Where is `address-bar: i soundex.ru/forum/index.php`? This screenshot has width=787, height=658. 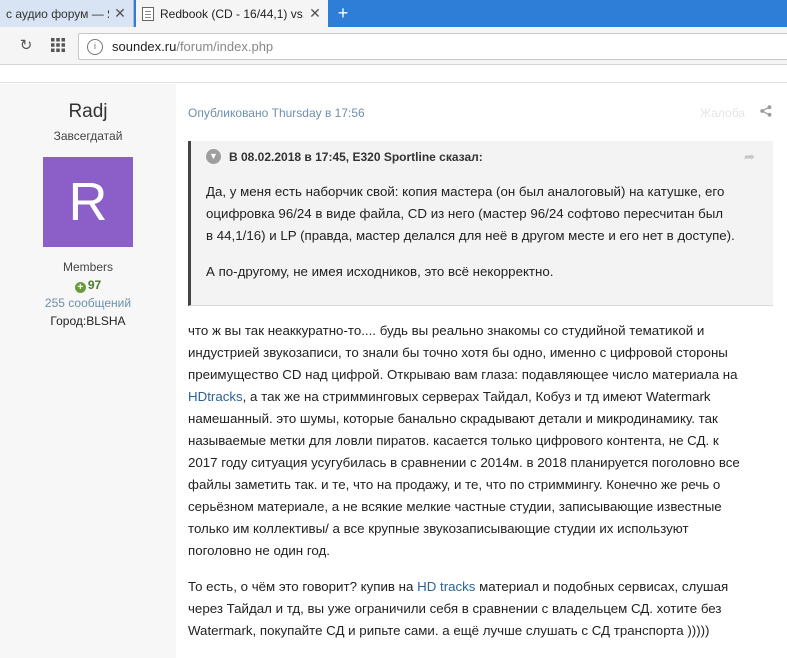
address-bar: i soundex.ru/forum/index.php is located at coordinates (432, 46).